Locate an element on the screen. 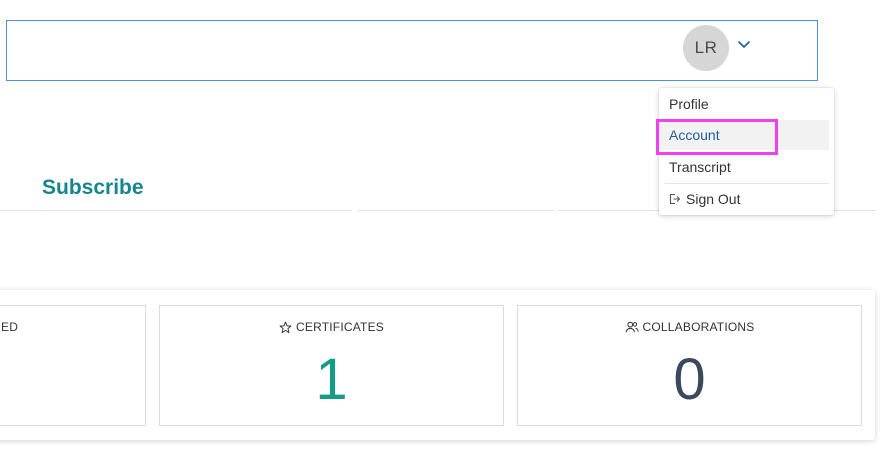  stat-card-certificates: CERTIFICATES 1 is located at coordinates (331, 365).